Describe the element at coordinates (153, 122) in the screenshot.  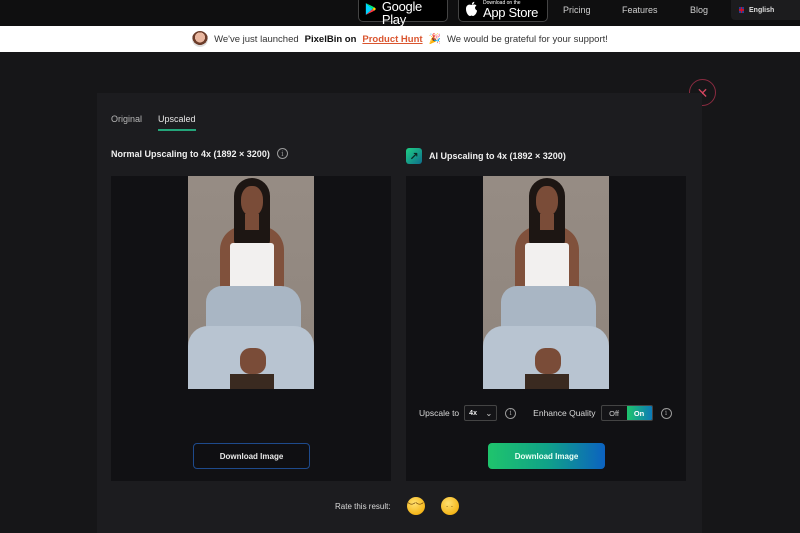
I see `view-tabs: Original Upscaled` at that location.